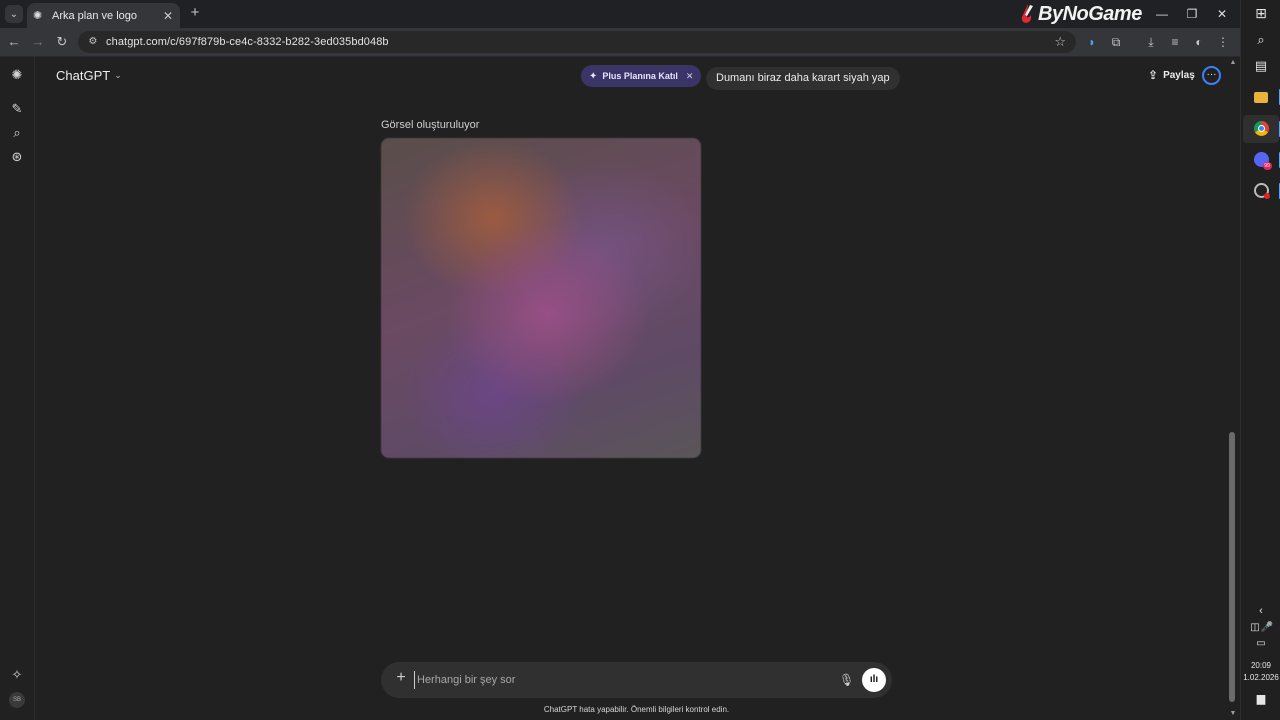 The height and width of the screenshot is (720, 1280). What do you see at coordinates (1151, 42) in the screenshot?
I see `download-icon: ⤓` at bounding box center [1151, 42].